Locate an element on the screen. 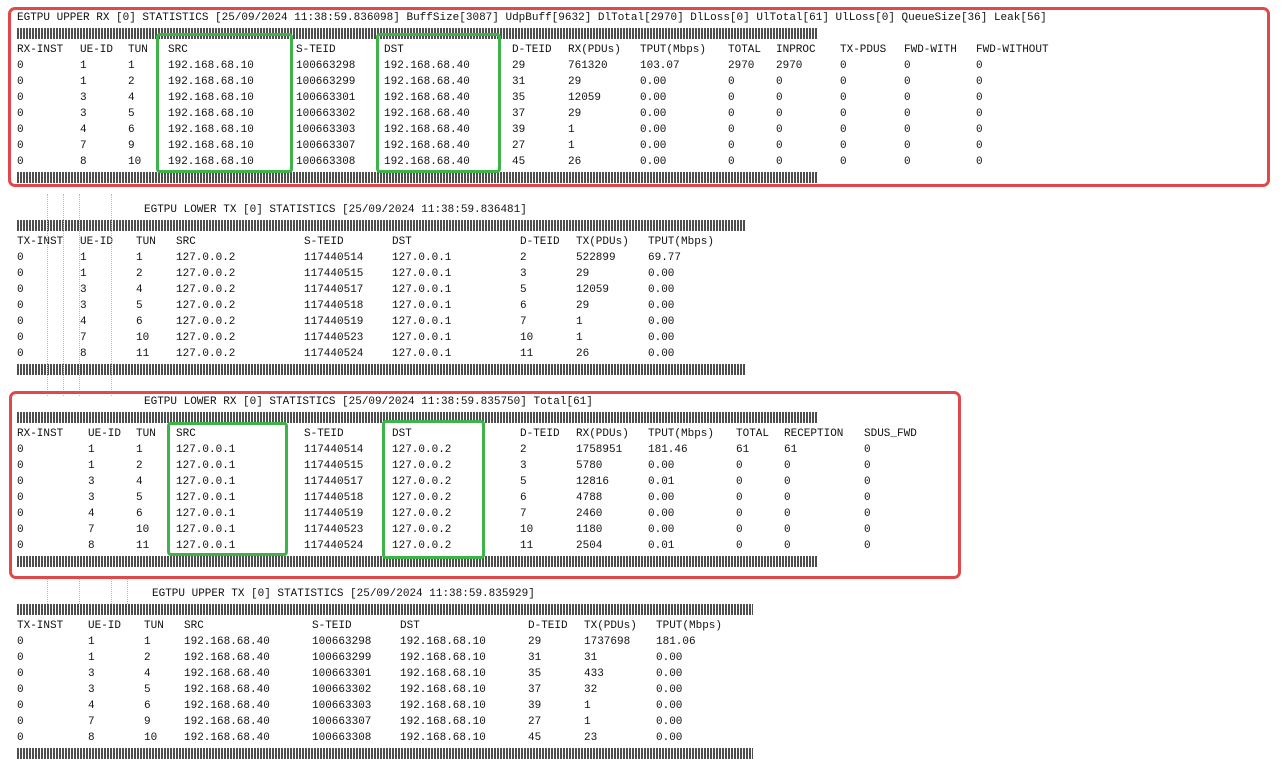 This screenshot has width=1281, height=775. lower-tx-table-row: 0 4 6 127.0.0.2 117440519 127.0.0.1 7 1 0.00 is located at coordinates (637, 322).